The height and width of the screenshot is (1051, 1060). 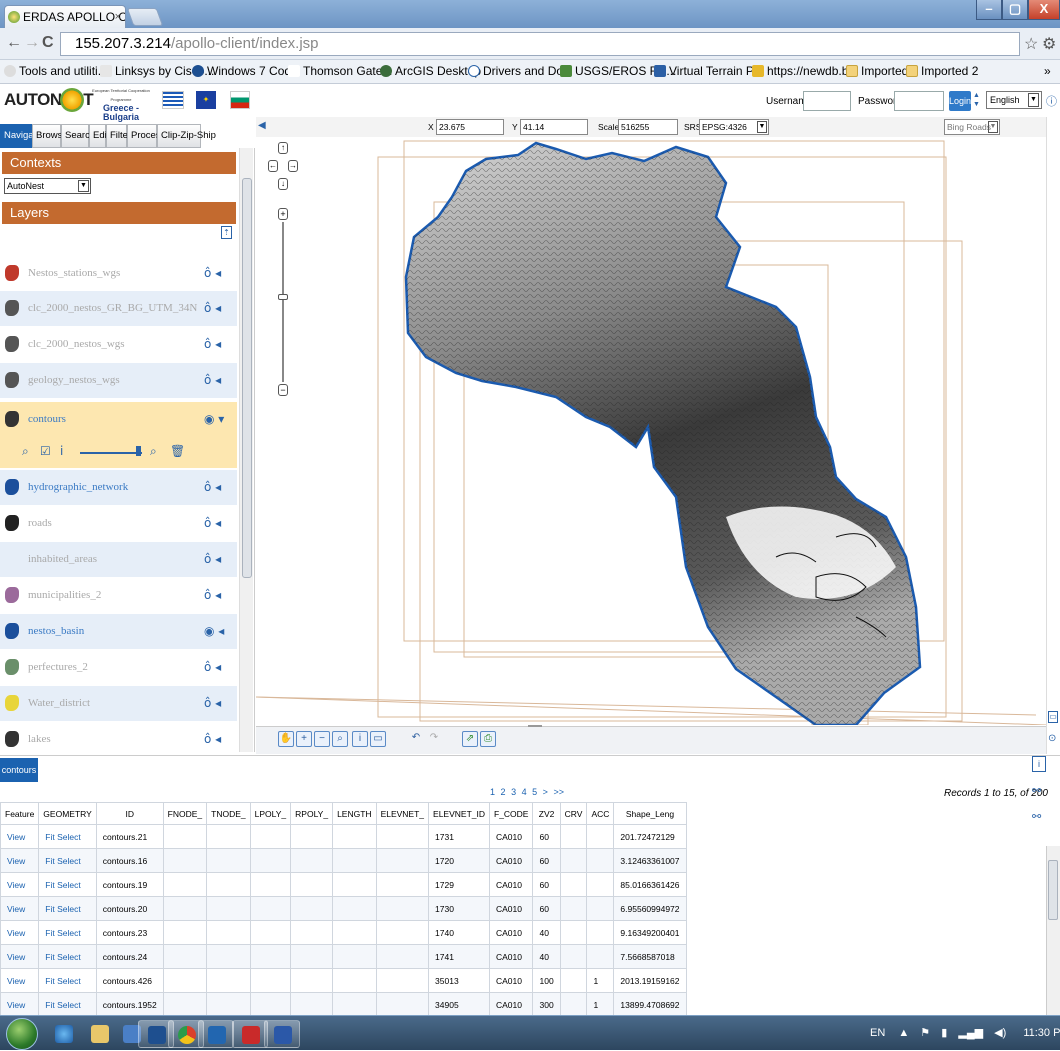 What do you see at coordinates (226, 232) in the screenshot?
I see `layer-upload-icon: ⇡` at bounding box center [226, 232].